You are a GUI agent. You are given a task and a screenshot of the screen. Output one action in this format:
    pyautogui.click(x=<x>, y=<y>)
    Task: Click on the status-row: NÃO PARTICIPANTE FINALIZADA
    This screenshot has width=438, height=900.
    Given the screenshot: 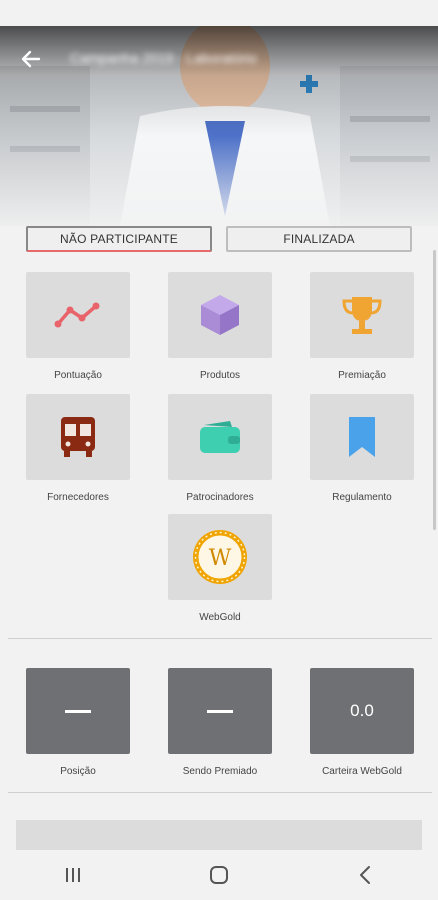 What is the action you would take?
    pyautogui.click(x=219, y=239)
    